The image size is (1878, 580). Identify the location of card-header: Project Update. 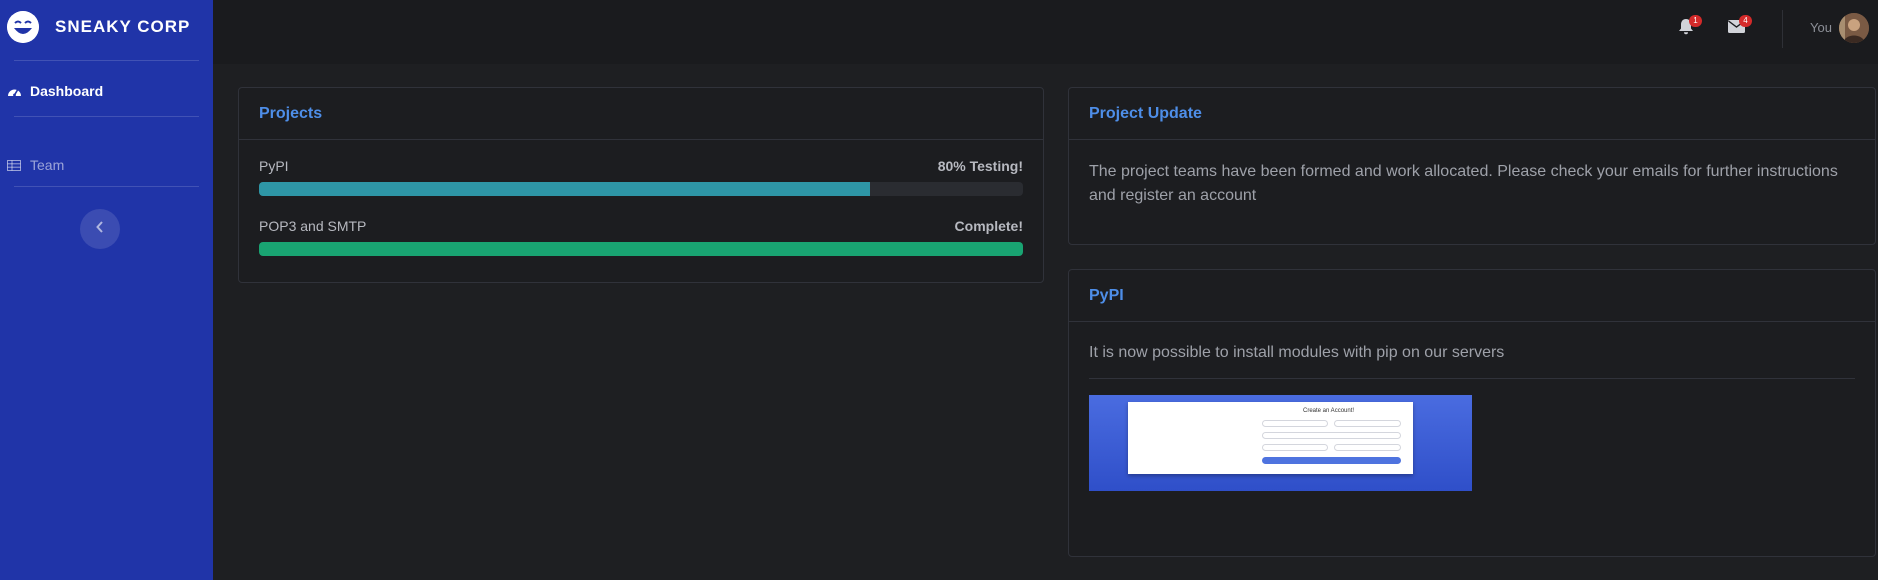
(1472, 114).